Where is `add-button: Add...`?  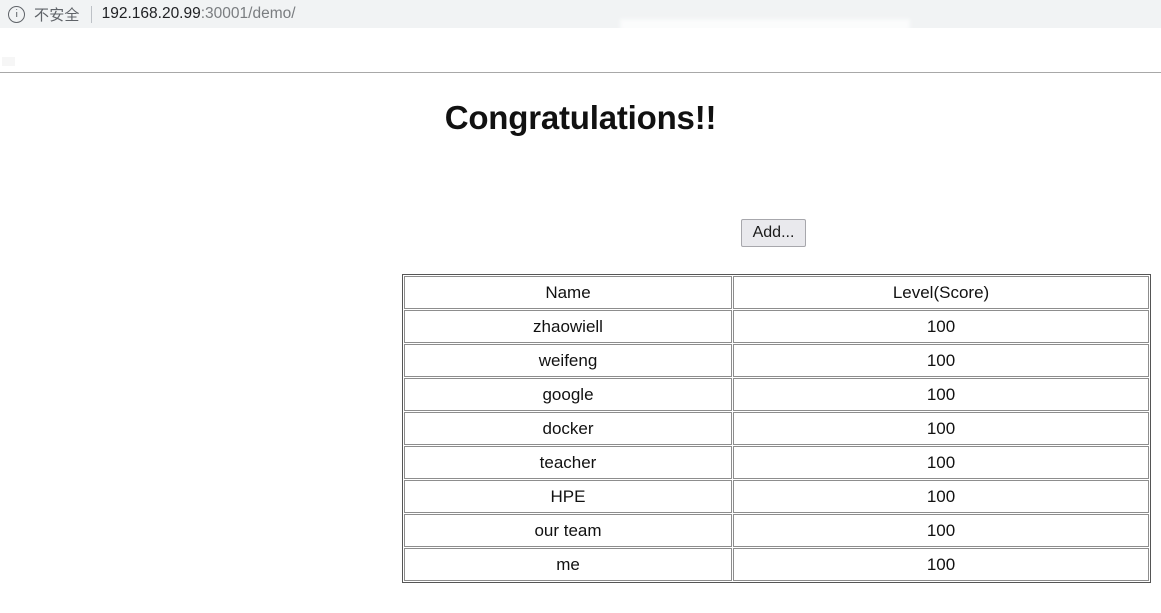
add-button: Add... is located at coordinates (773, 233).